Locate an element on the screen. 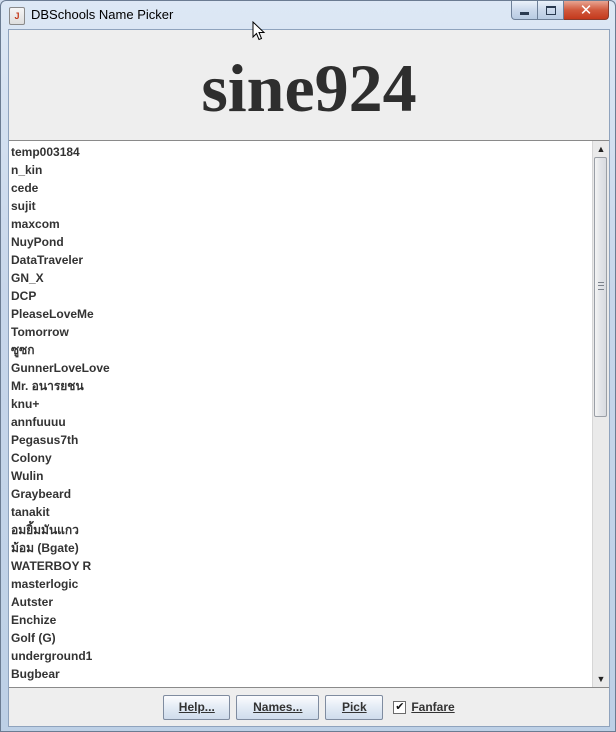  list-item: ม้อม (Bgate) is located at coordinates (301, 548).